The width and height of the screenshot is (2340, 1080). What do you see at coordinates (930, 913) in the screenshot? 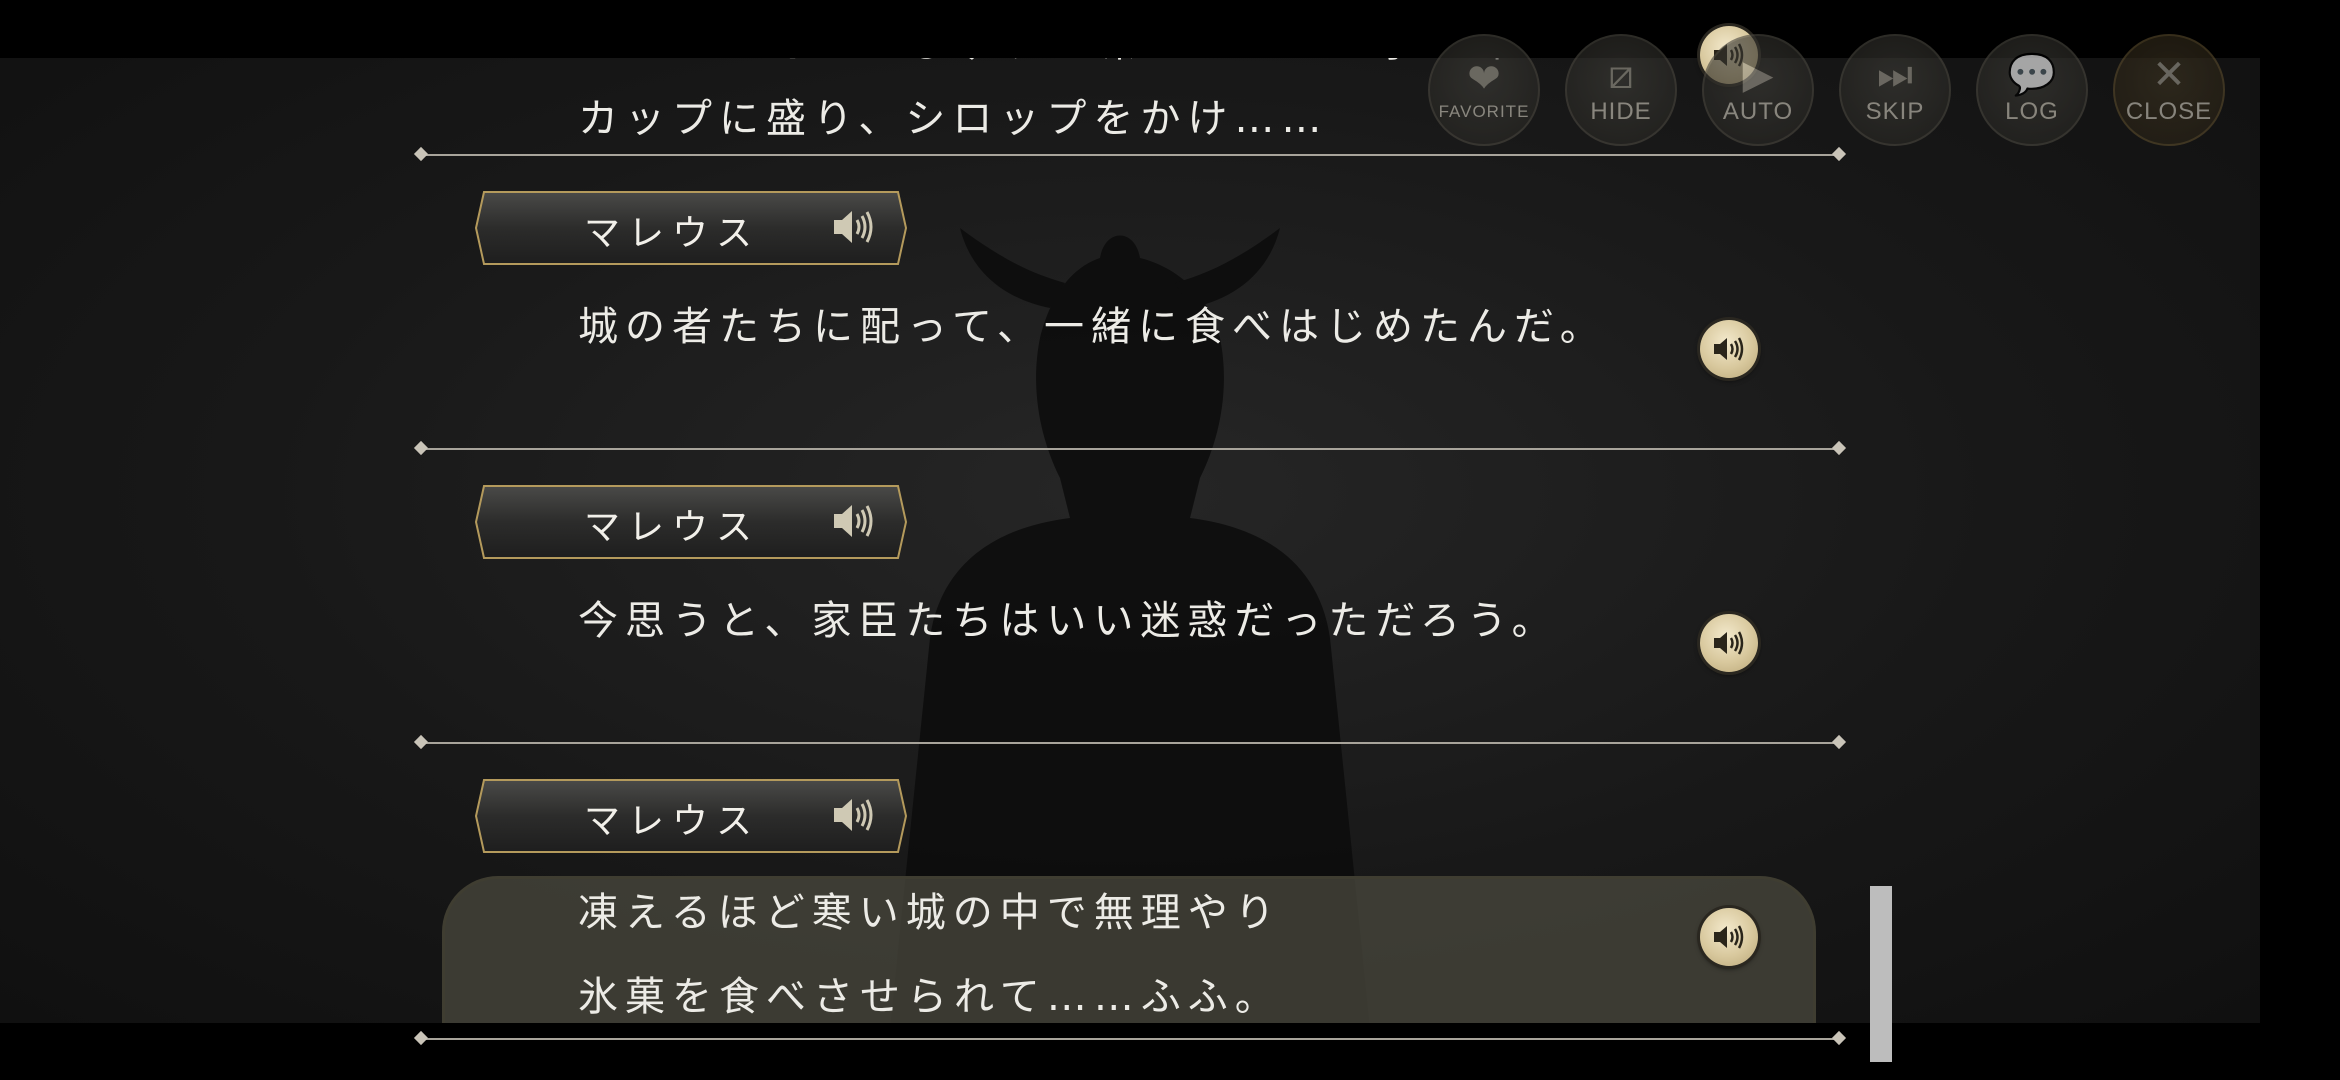
I see `log-line: 凍えるほど寒い城の中で無理やり` at bounding box center [930, 913].